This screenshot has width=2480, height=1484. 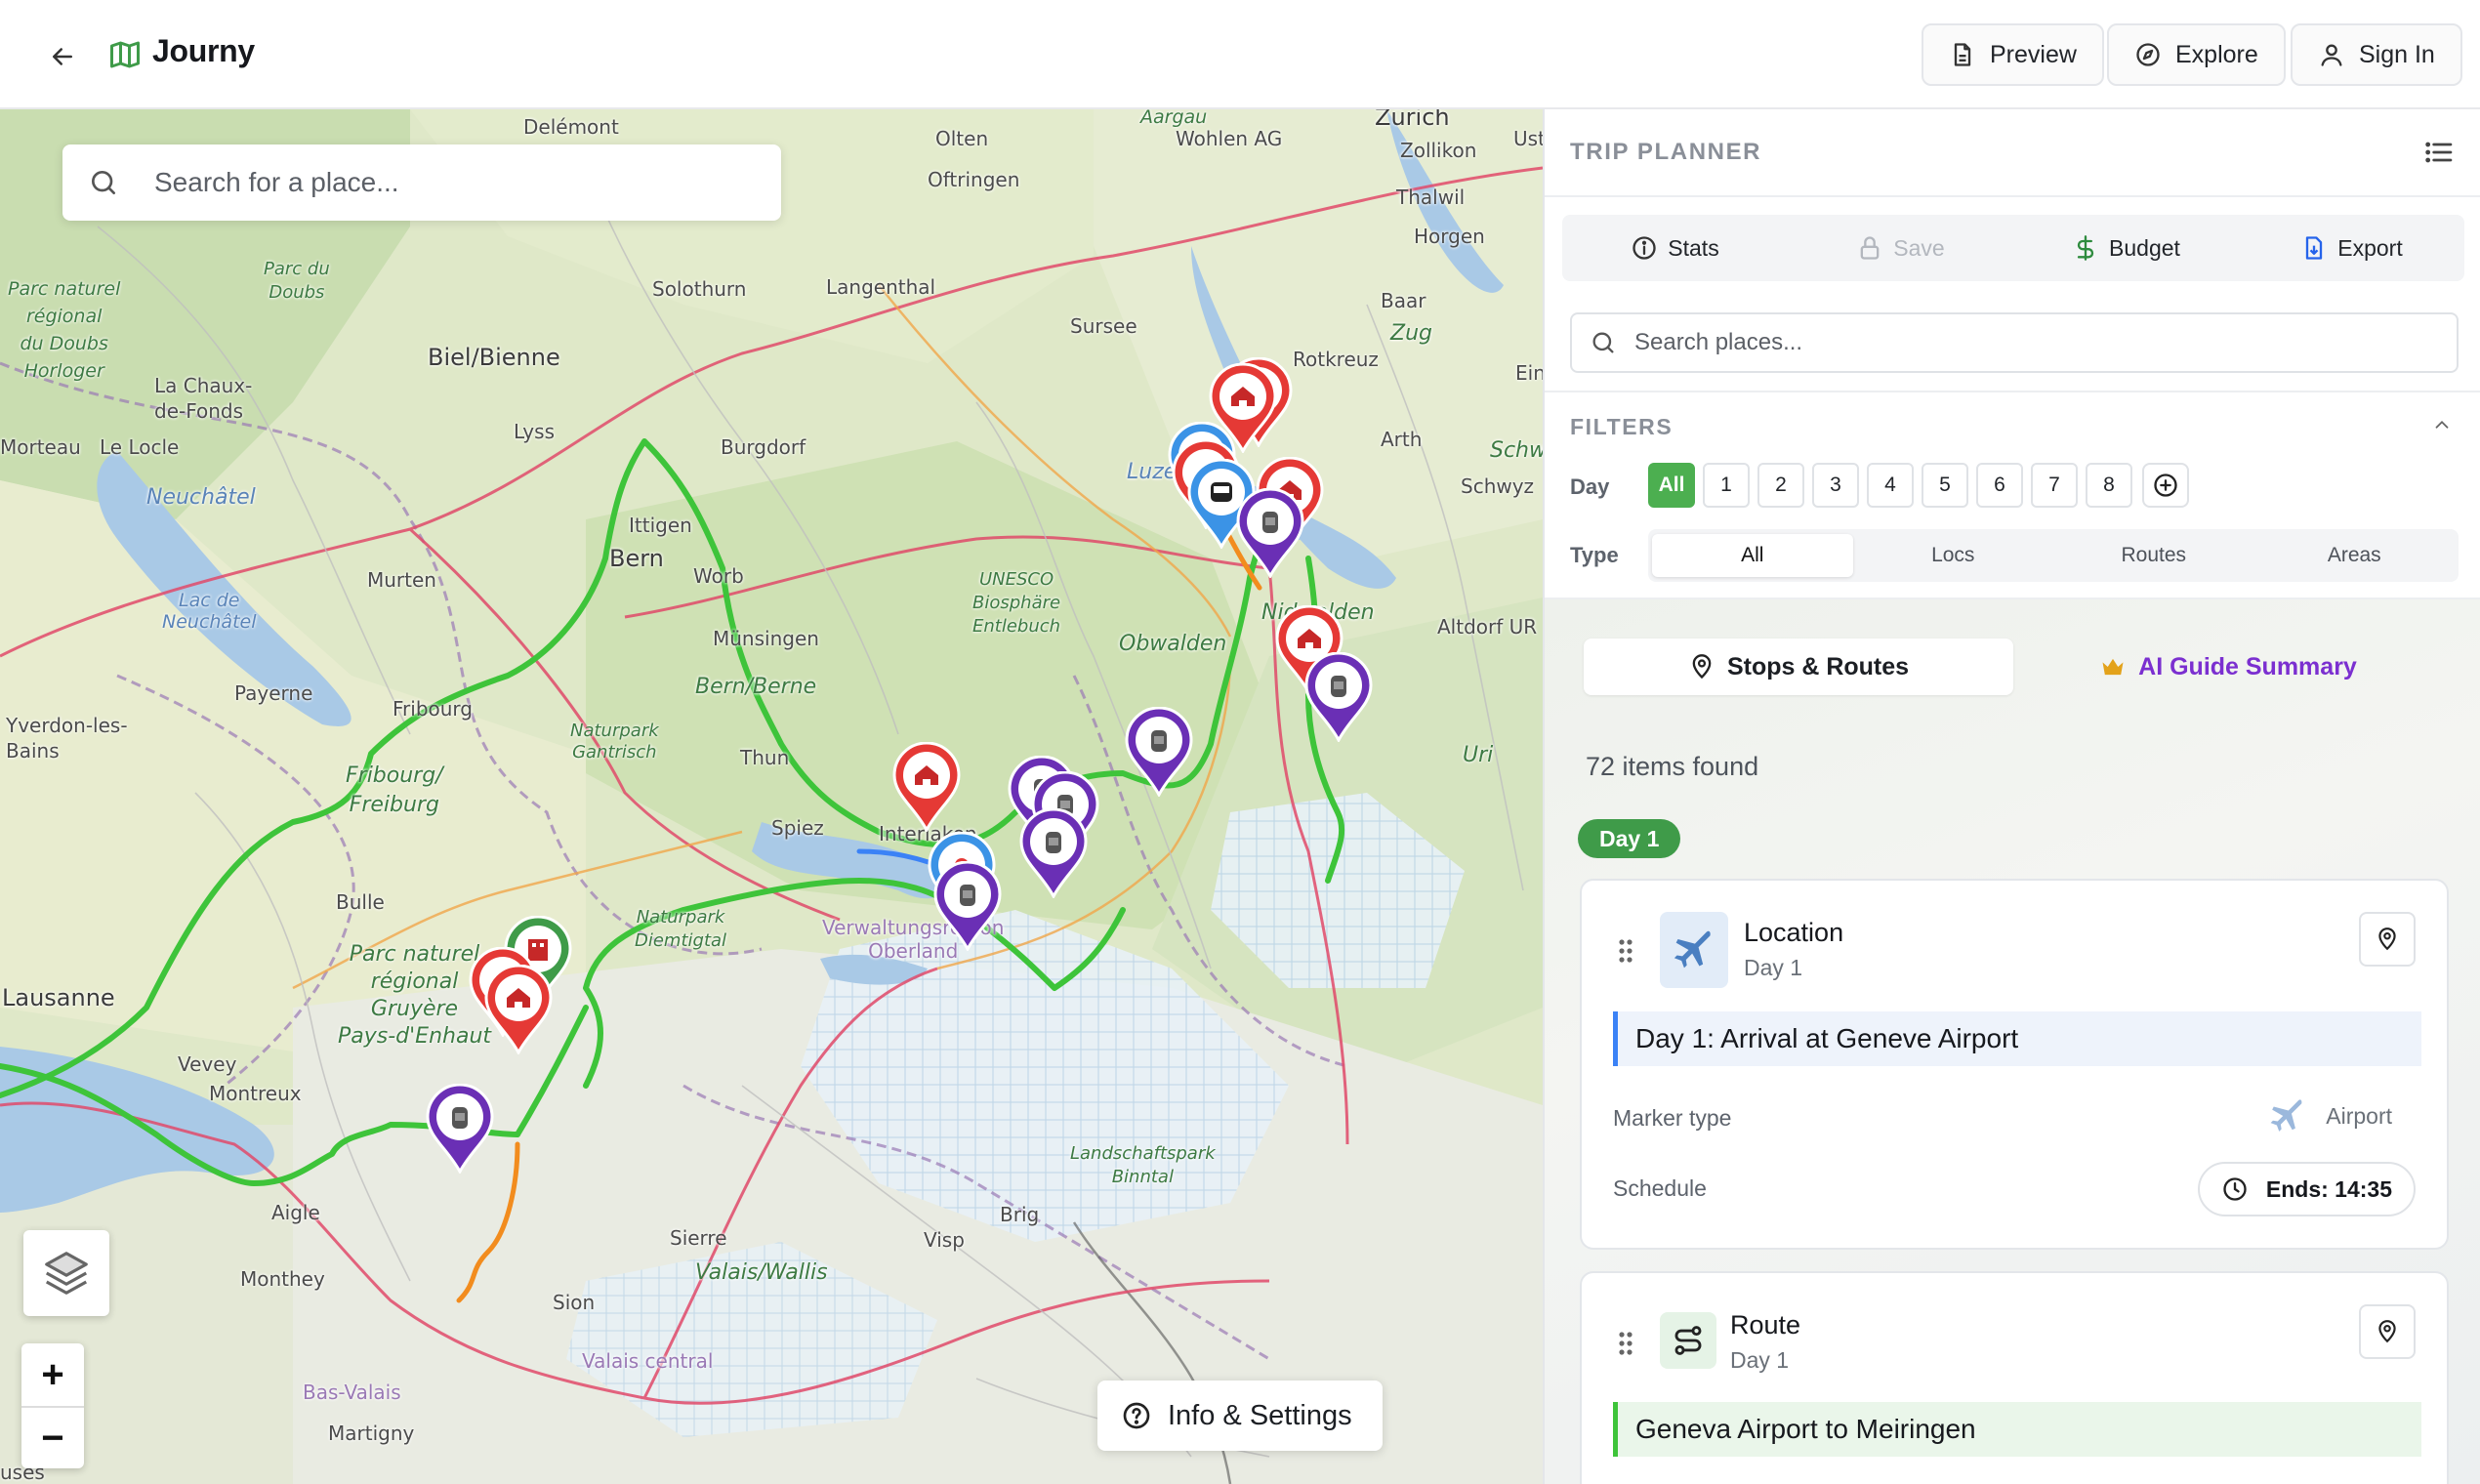 I want to click on map-label-arth: Arth, so click(x=1402, y=440).